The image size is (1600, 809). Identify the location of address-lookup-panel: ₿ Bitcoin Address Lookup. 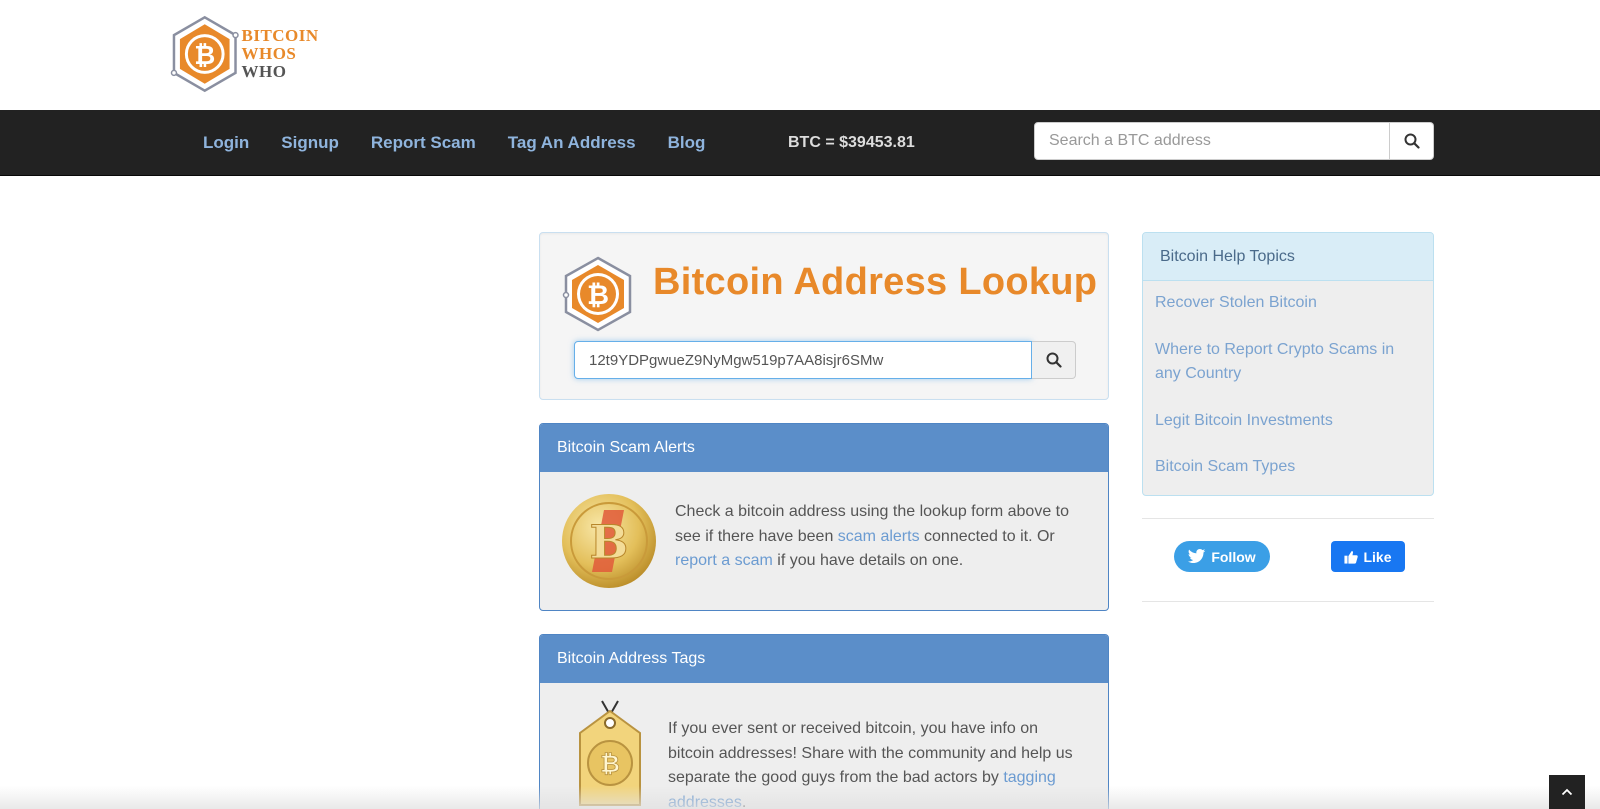
(824, 316).